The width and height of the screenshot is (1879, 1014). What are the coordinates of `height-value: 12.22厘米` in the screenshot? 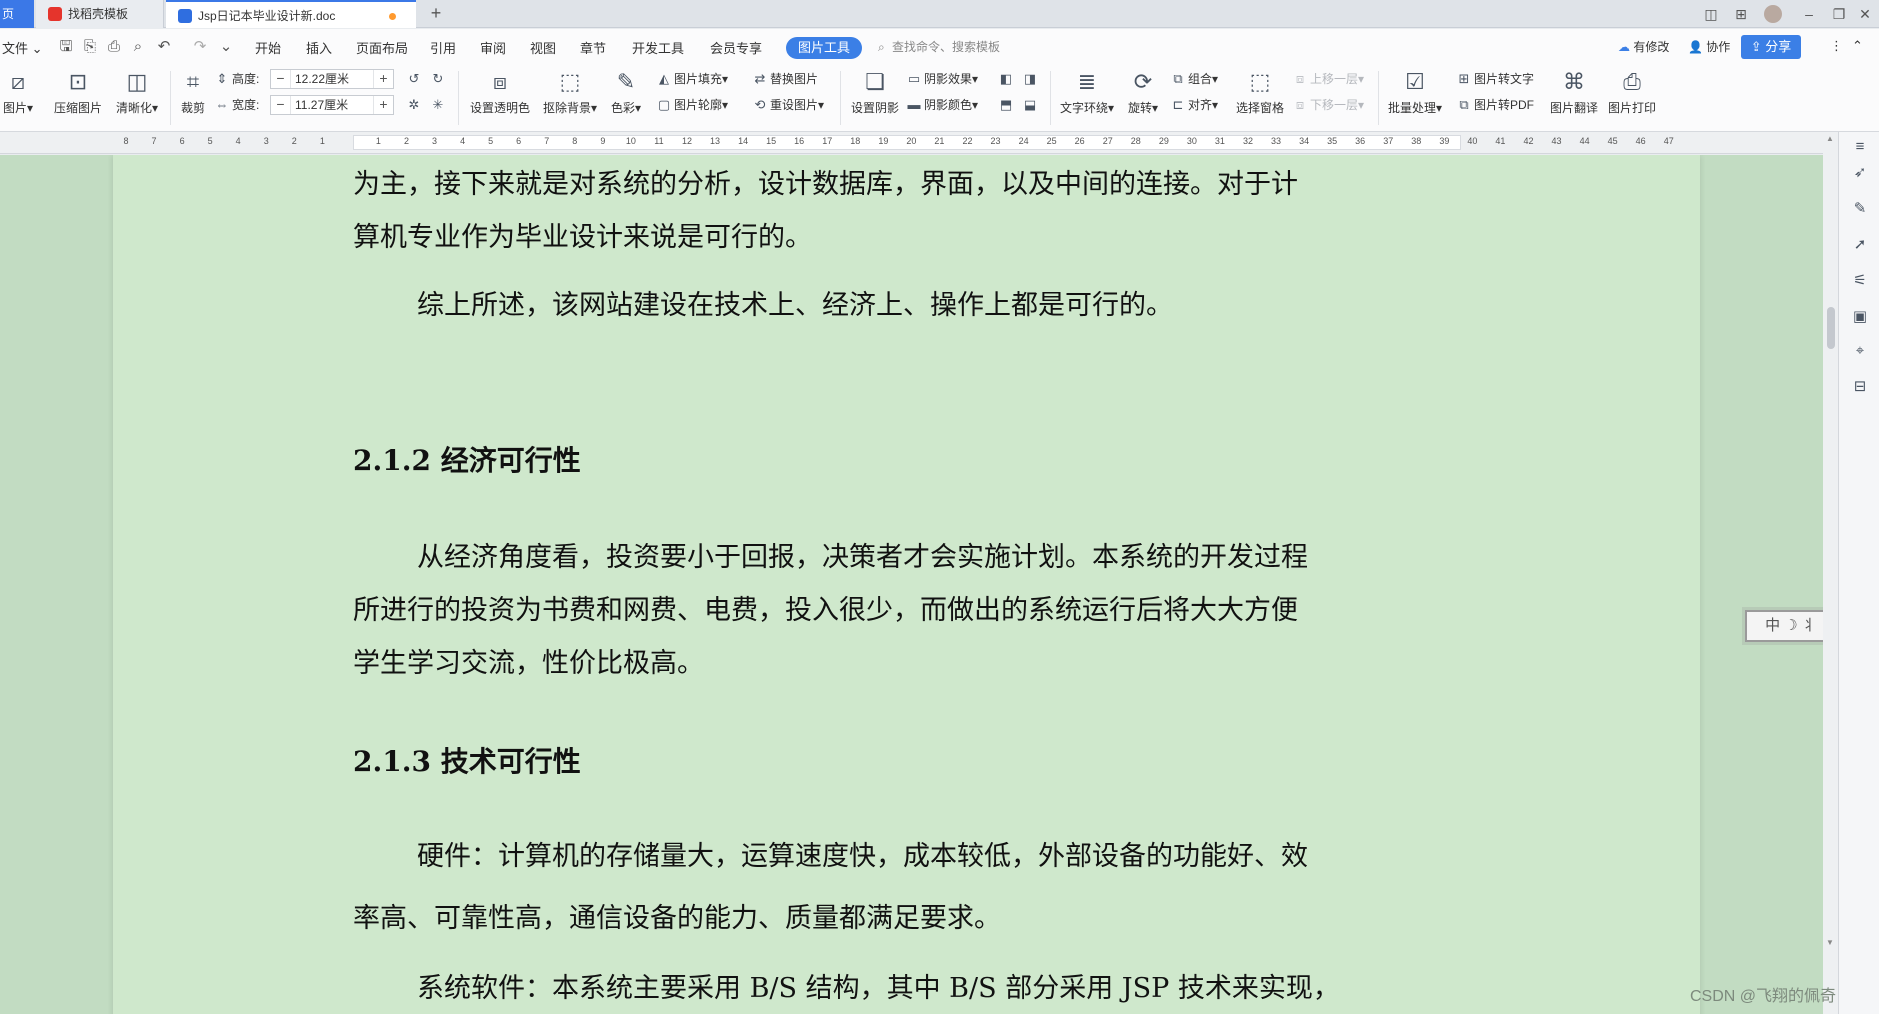 It's located at (322, 79).